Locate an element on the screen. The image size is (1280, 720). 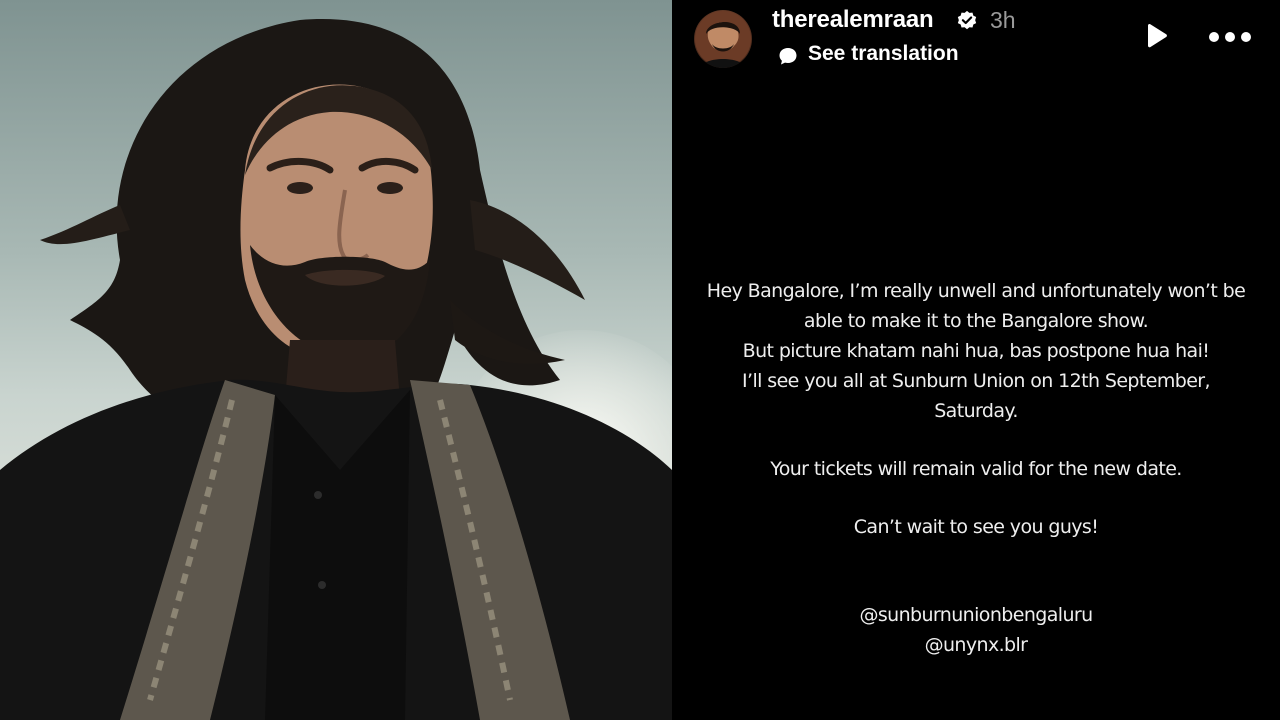
profile-avatar is located at coordinates (723, 39).